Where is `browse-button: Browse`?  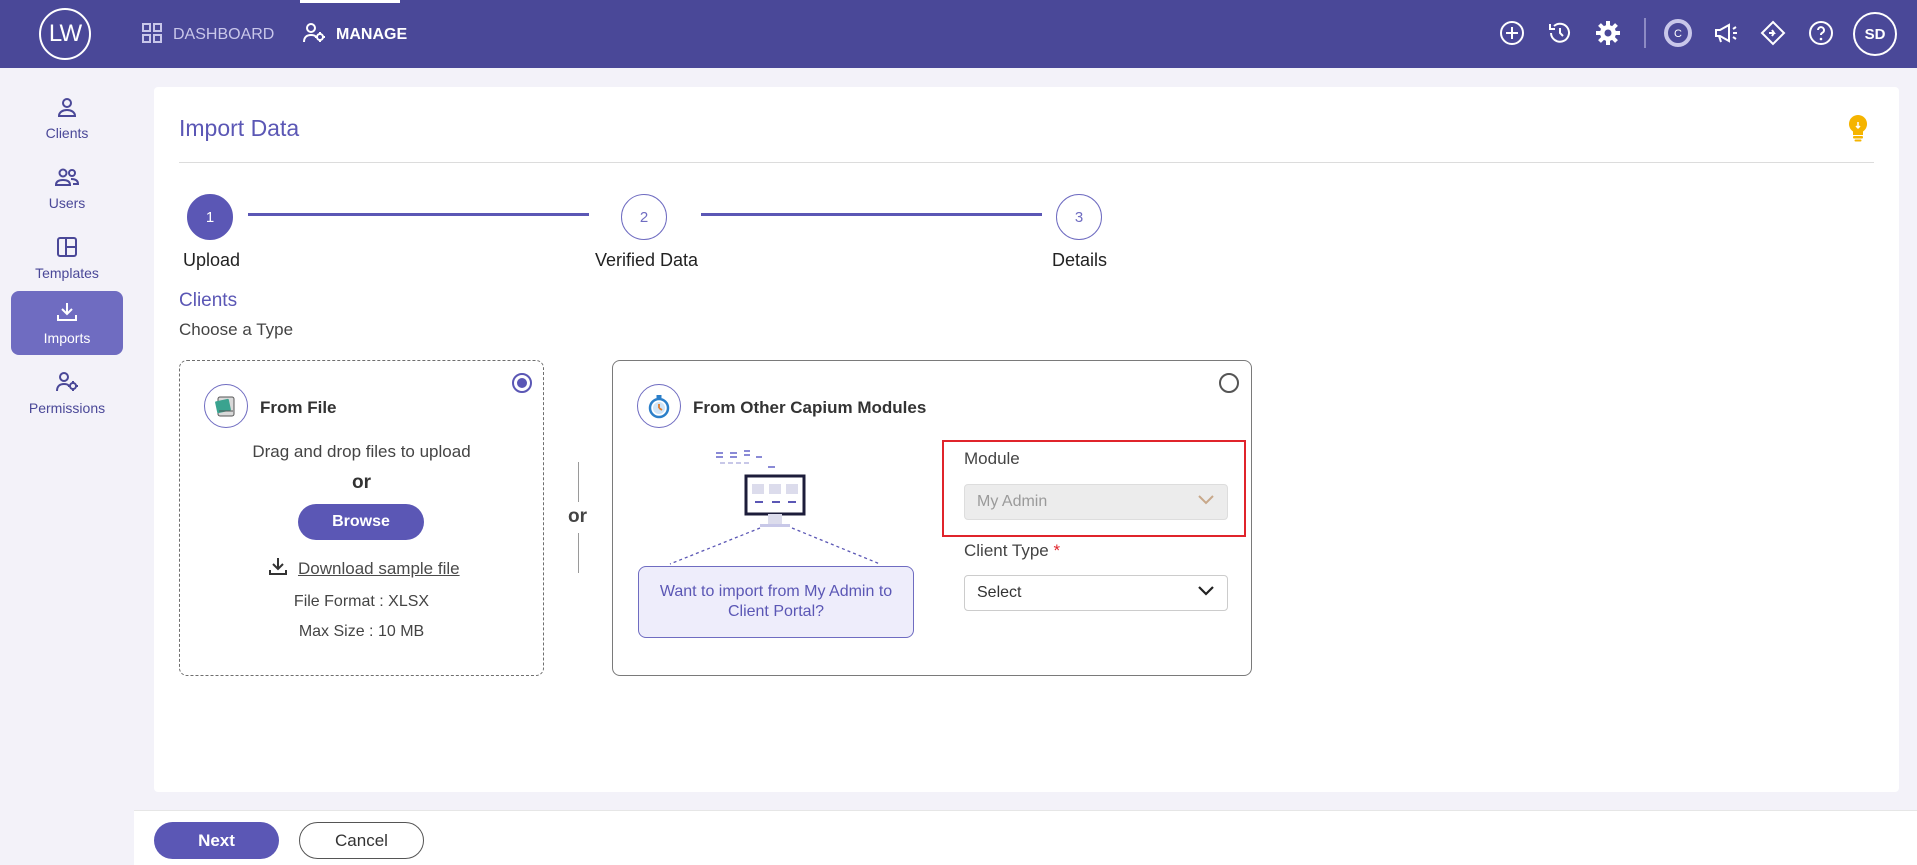
browse-button: Browse is located at coordinates (361, 522).